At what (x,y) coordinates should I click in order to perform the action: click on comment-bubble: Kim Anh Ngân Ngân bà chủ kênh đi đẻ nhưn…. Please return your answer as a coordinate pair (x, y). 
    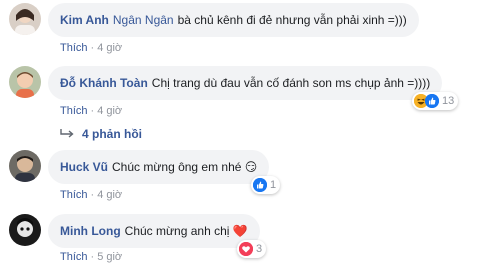
    Looking at the image, I should click on (233, 20).